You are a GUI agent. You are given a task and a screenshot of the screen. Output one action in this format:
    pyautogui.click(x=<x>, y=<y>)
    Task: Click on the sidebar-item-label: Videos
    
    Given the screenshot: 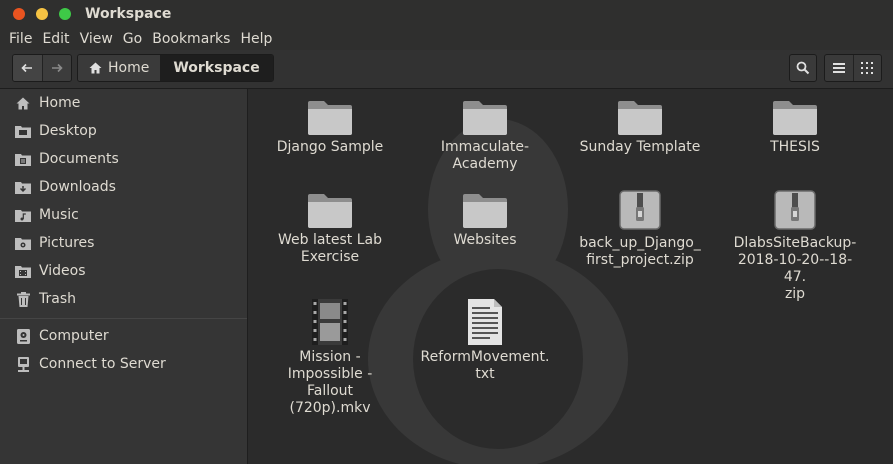 What is the action you would take?
    pyautogui.click(x=62, y=271)
    